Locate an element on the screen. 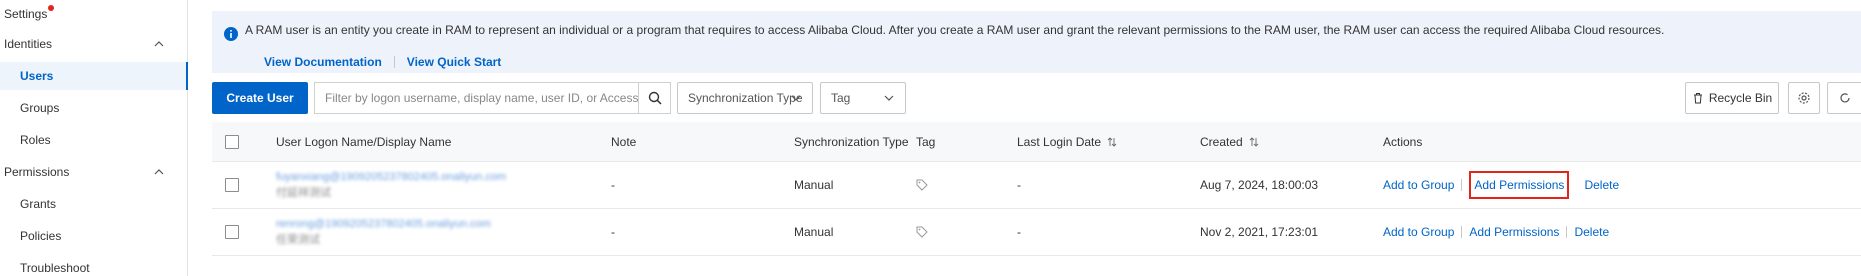 This screenshot has width=1861, height=276. info-icon is located at coordinates (231, 34).